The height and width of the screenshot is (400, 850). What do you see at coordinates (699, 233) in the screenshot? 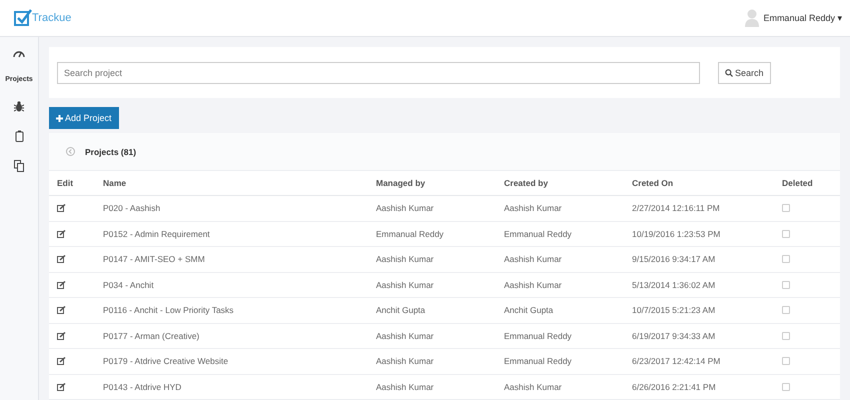
I see `table-cell: 10/19/2016 1:23:53 PM` at bounding box center [699, 233].